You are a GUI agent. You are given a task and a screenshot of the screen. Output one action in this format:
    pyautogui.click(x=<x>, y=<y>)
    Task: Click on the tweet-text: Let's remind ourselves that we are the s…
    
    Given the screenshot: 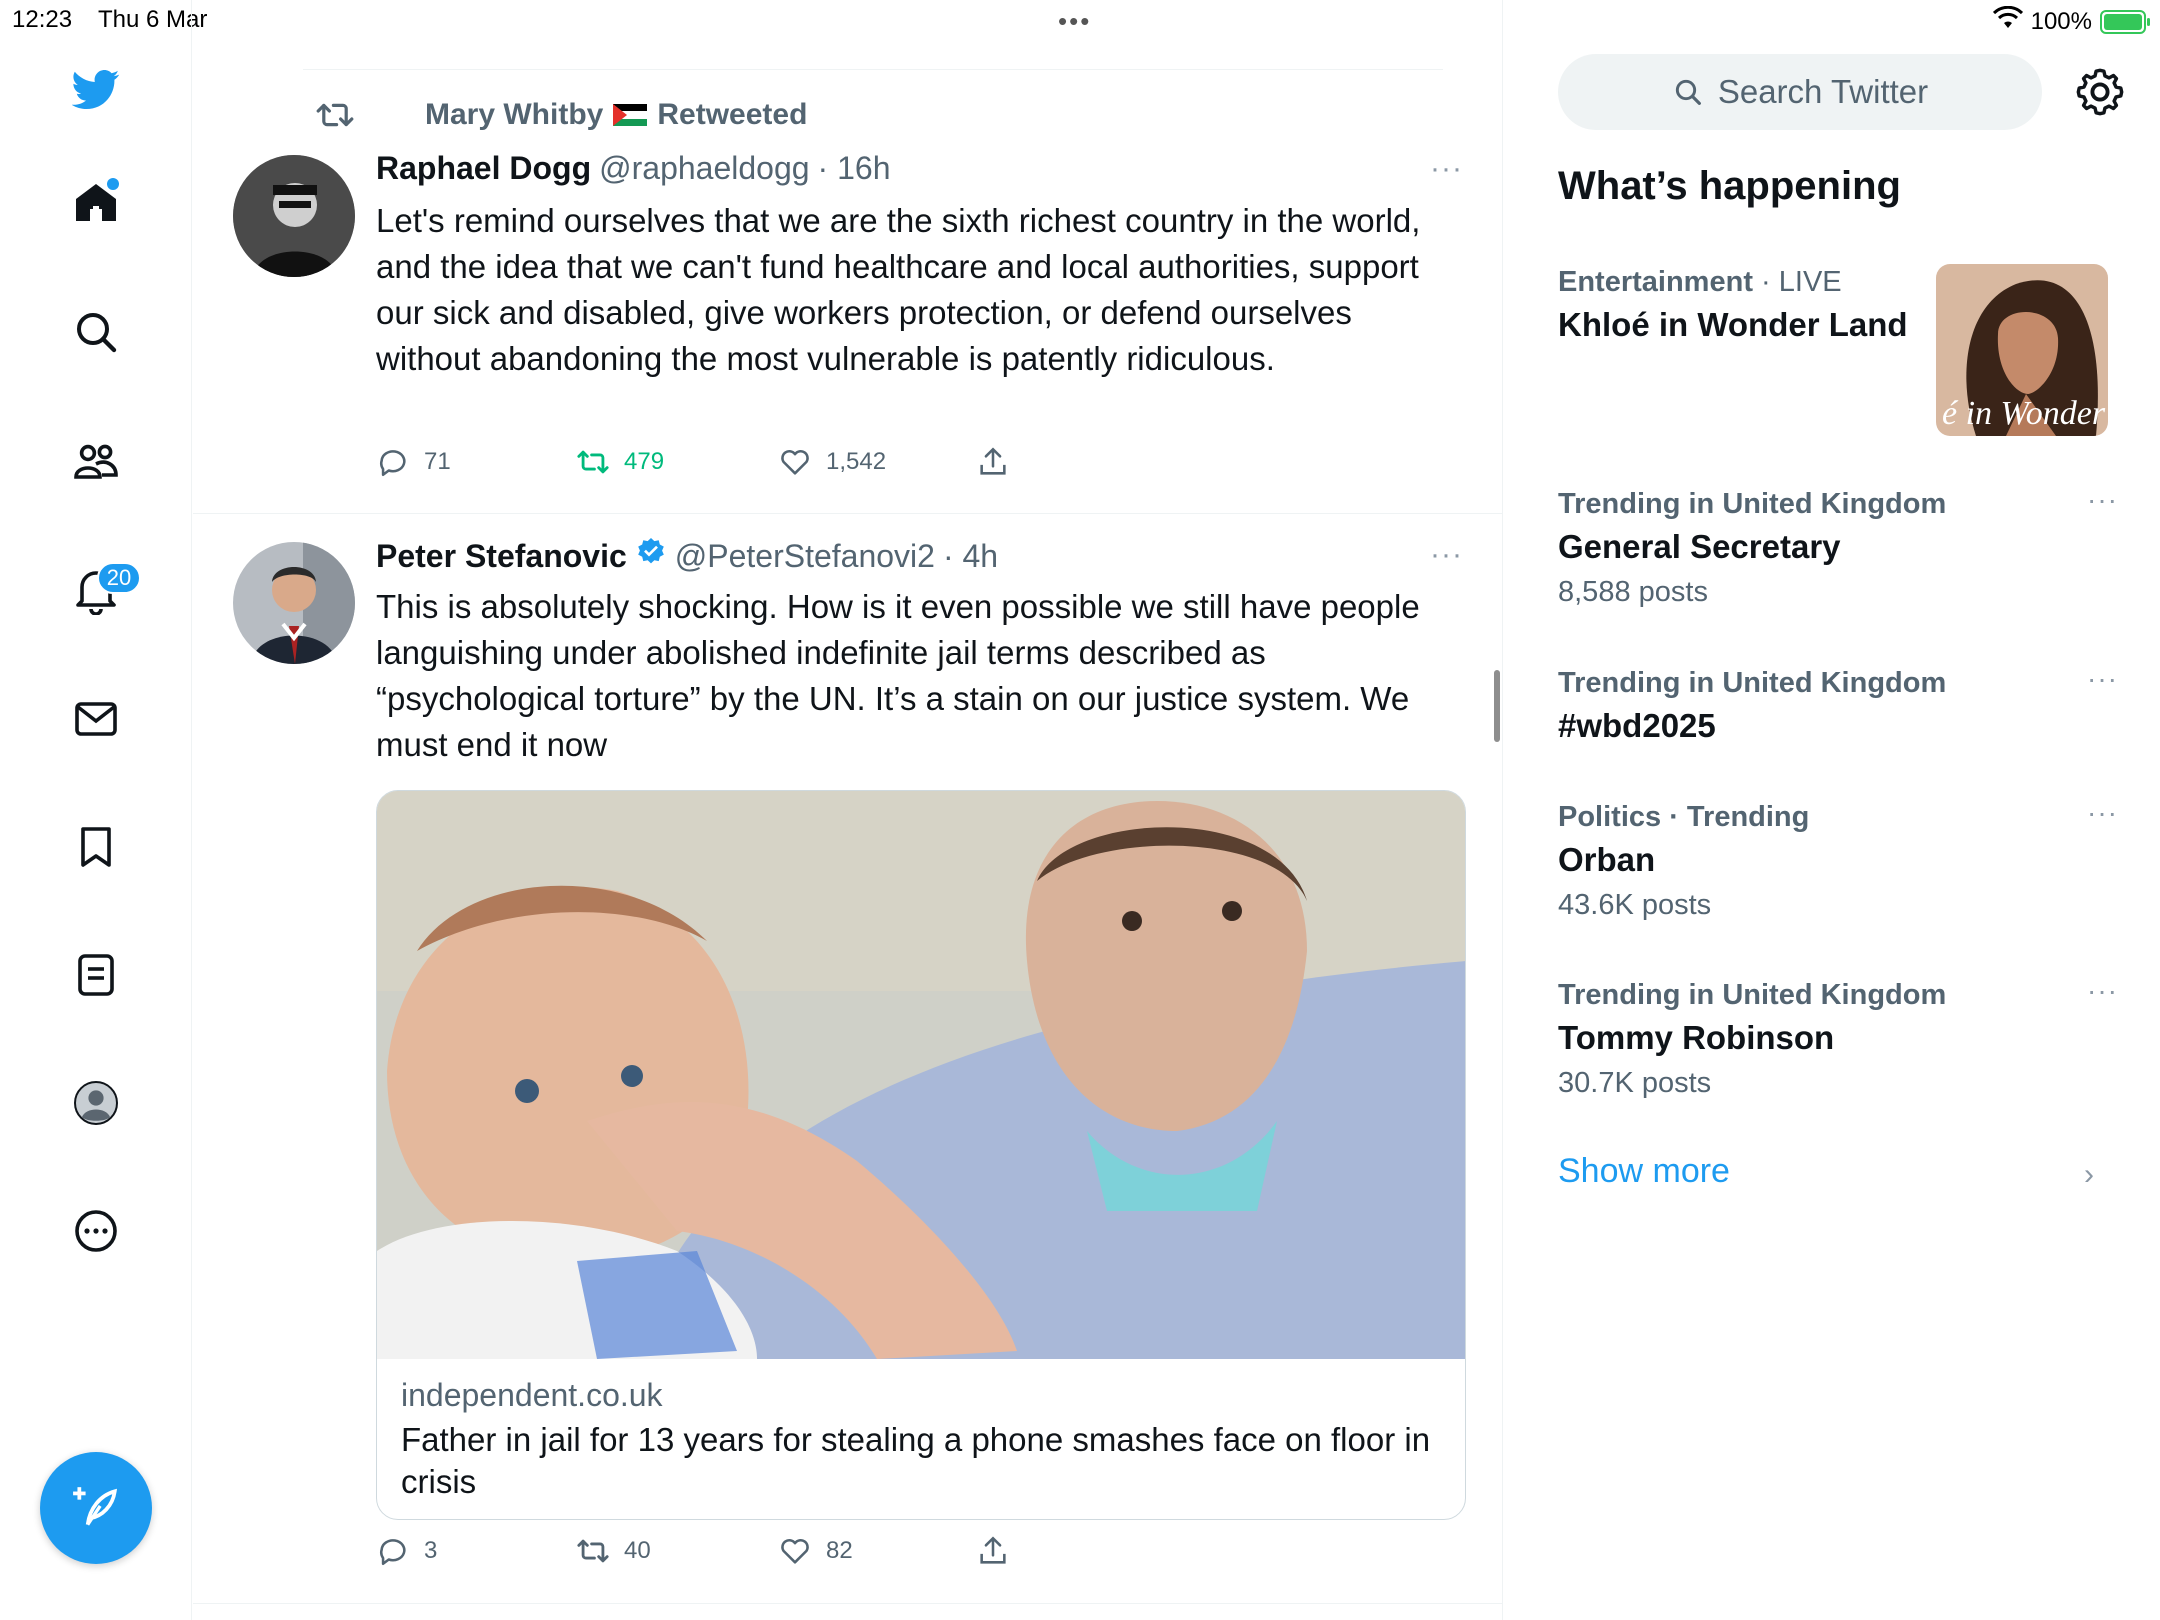 What is the action you would take?
    pyautogui.click(x=898, y=289)
    